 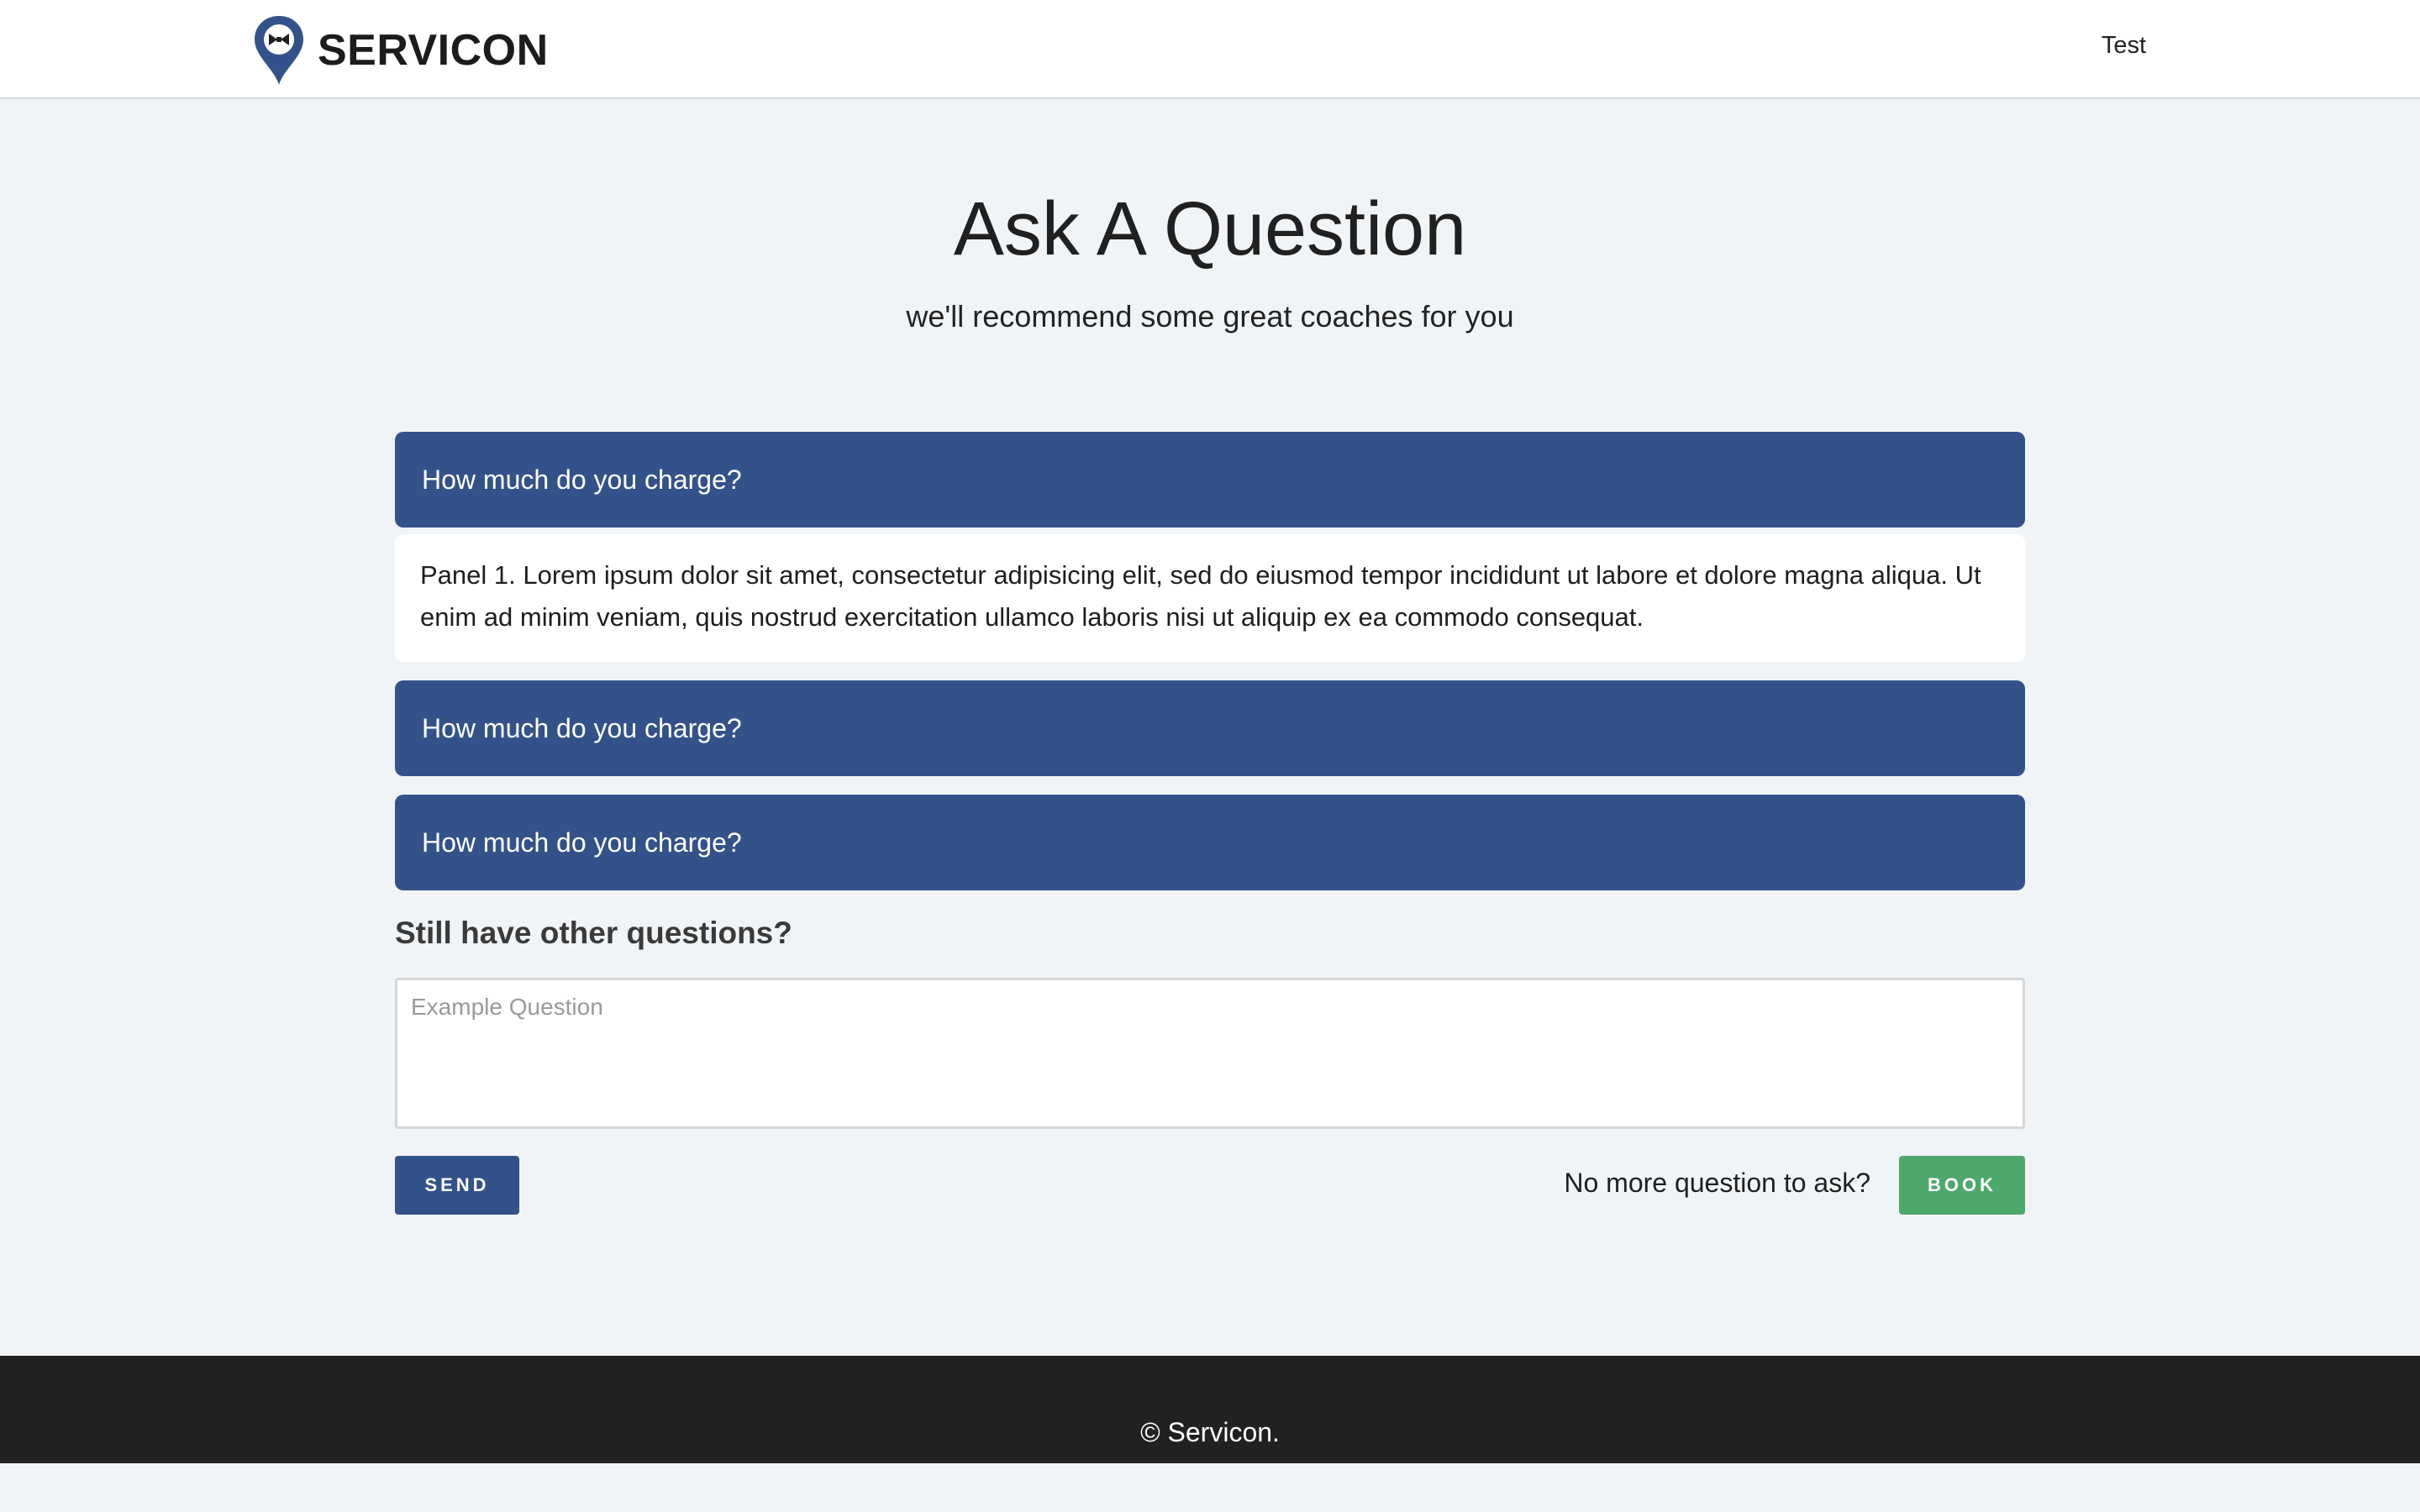 I want to click on send-button: SEND, so click(x=457, y=1185).